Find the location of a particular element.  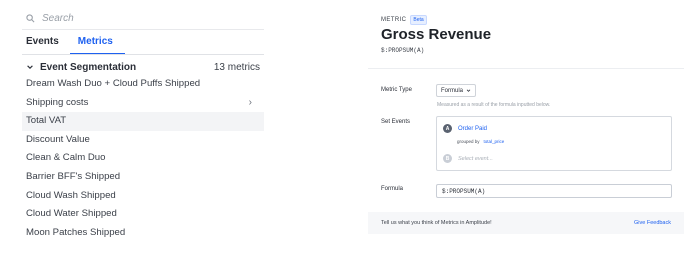

metric-item: Barrier BFF's Shipped is located at coordinates (143, 177).